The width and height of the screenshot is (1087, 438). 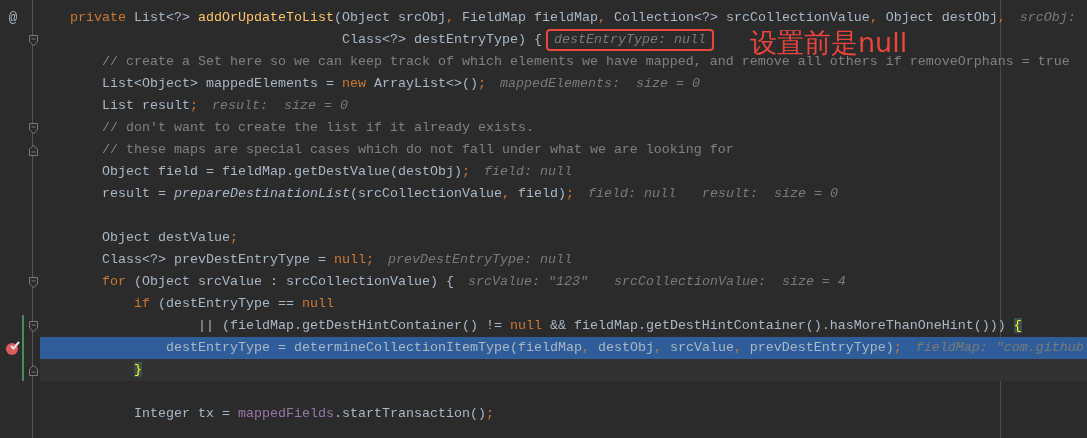 I want to click on debug-value-hint: mappedElements: size = 0, so click(x=599, y=84).